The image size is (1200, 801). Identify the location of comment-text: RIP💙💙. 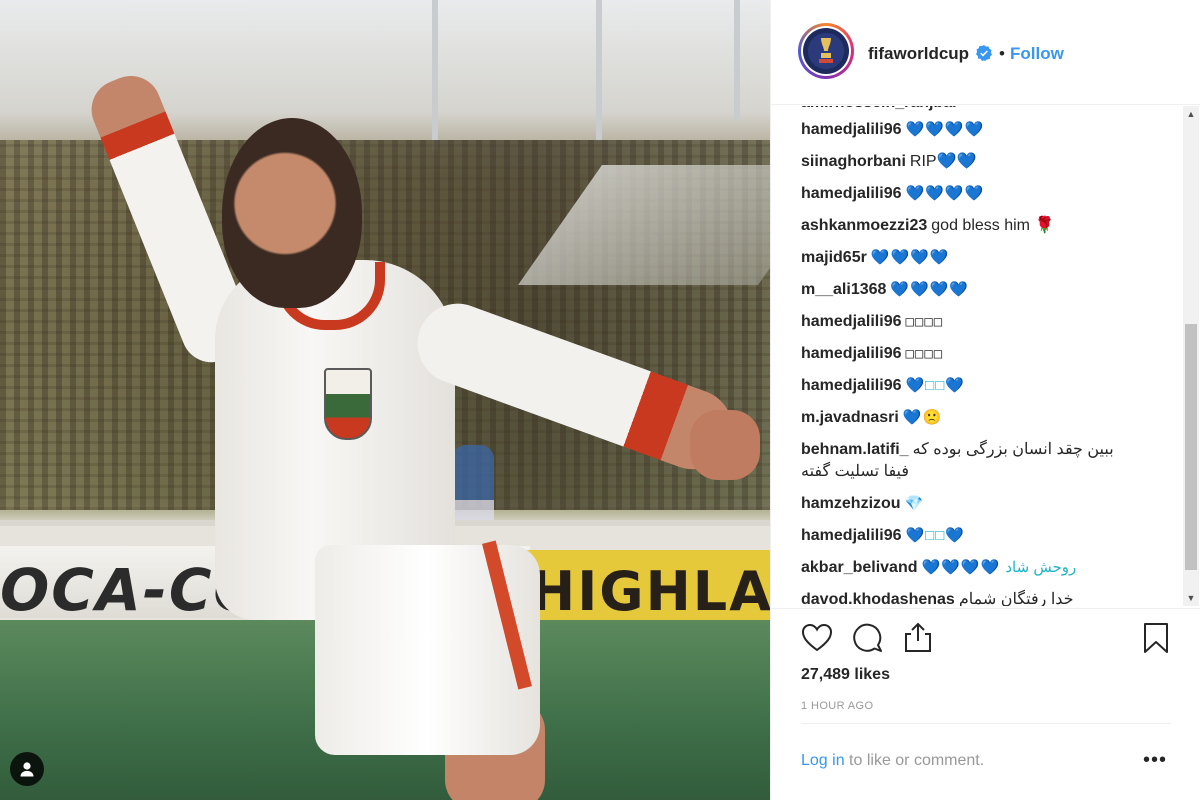
(943, 161).